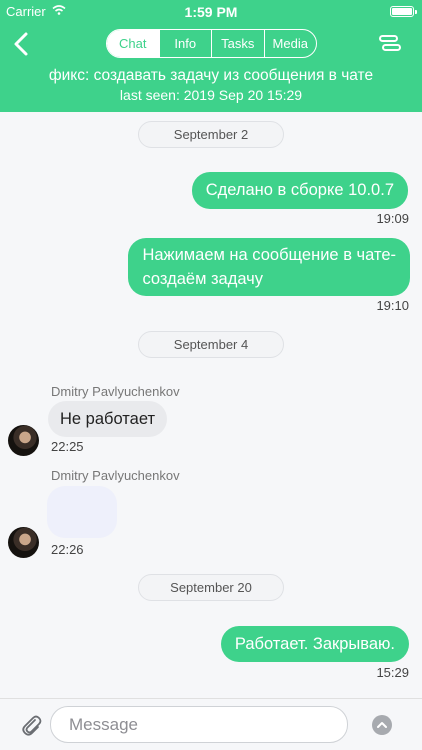 Image resolution: width=422 pixels, height=750 pixels. I want to click on composer-bar, so click(211, 724).